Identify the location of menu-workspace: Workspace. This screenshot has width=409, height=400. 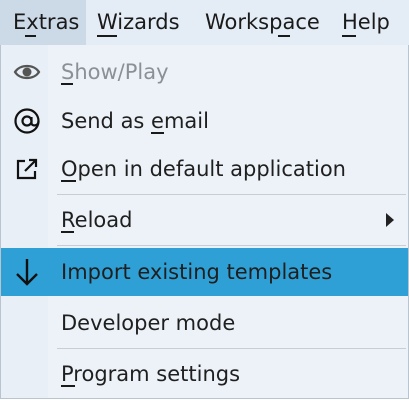
(261, 22).